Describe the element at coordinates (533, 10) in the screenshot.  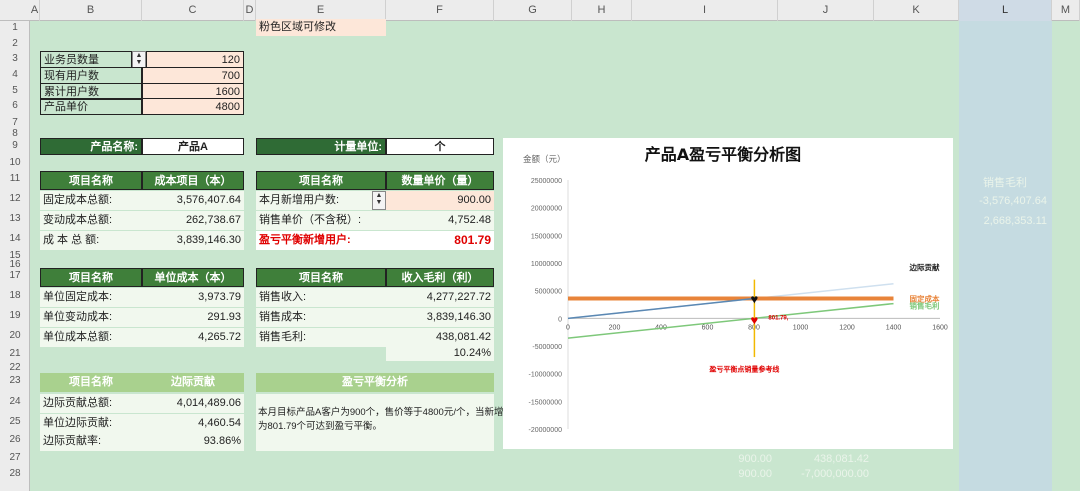
I see `column-header-g: G` at that location.